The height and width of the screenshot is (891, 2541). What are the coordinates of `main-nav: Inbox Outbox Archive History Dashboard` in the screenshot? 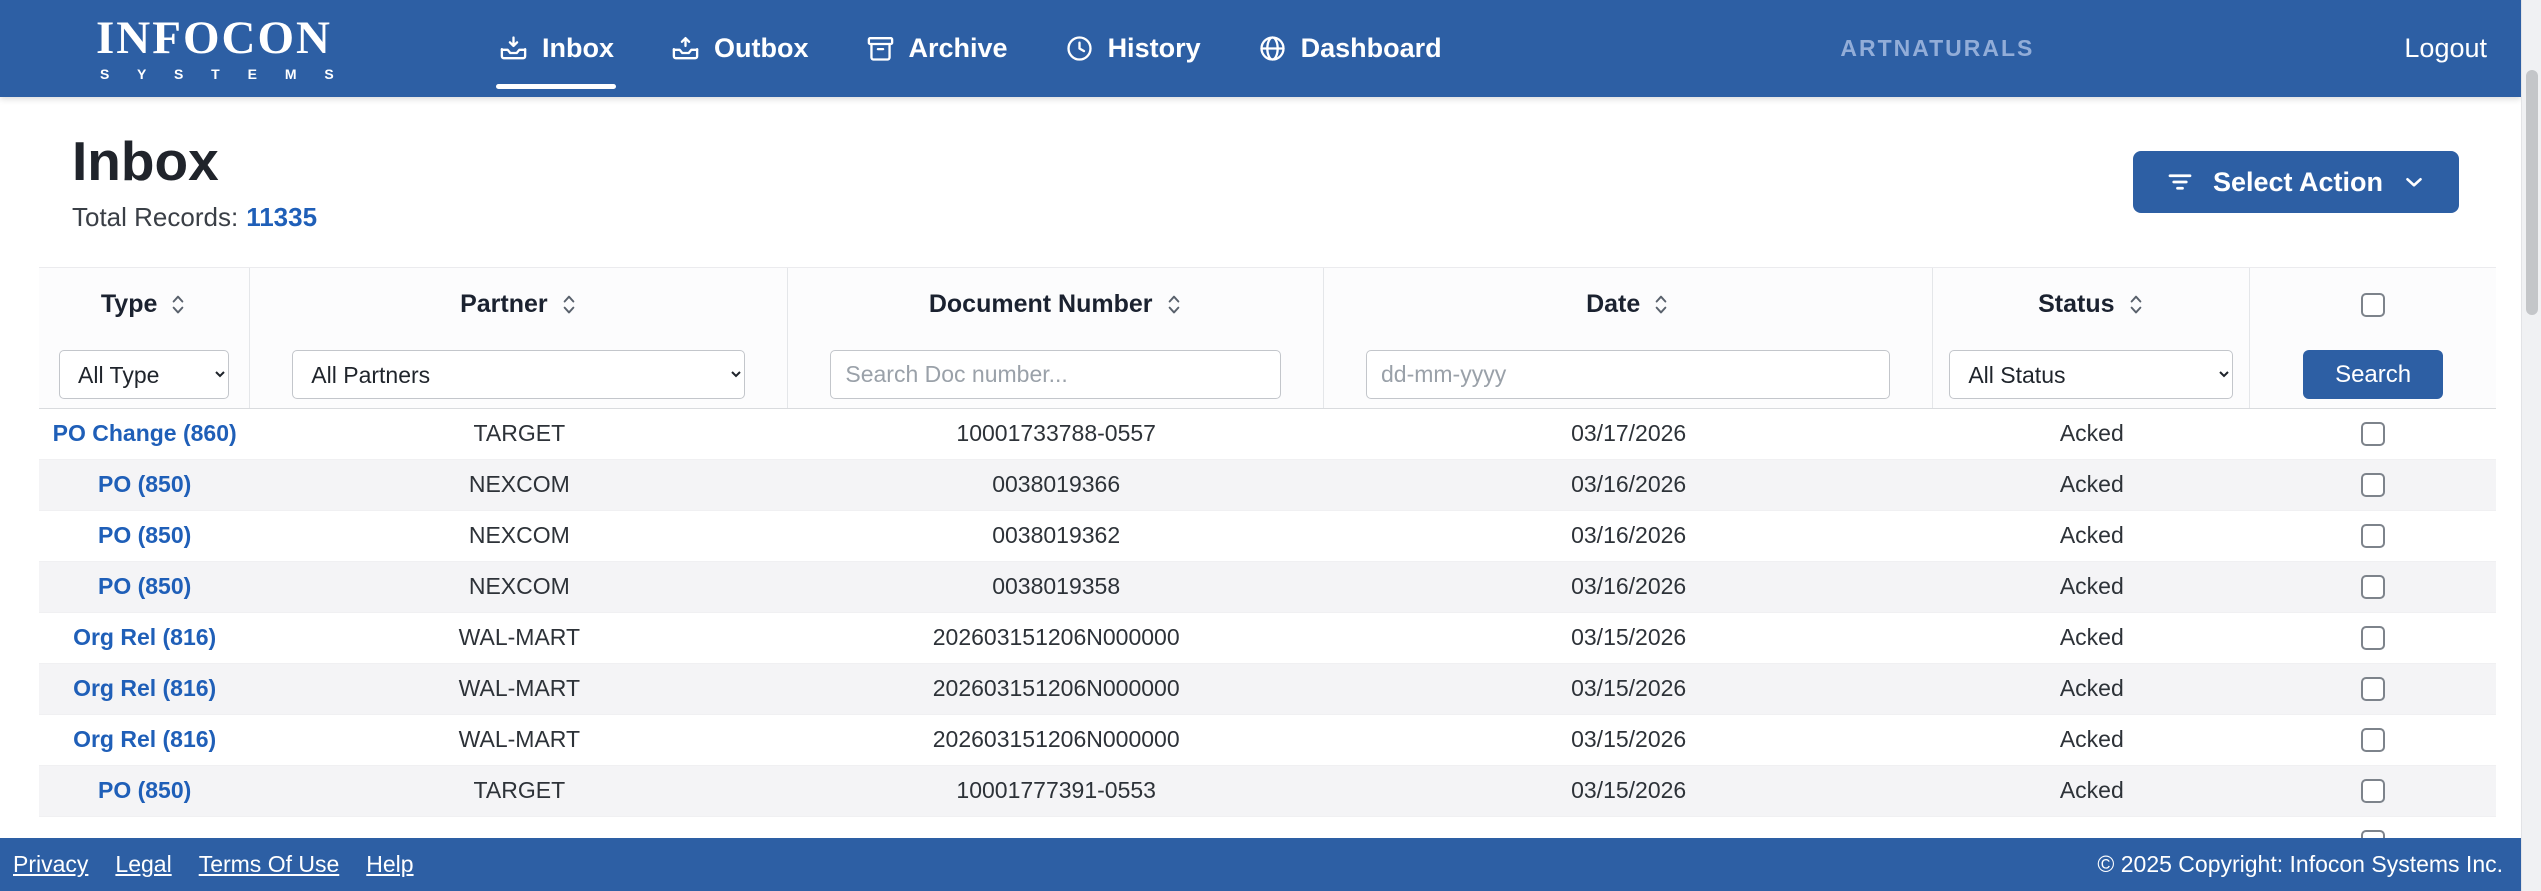 It's located at (969, 48).